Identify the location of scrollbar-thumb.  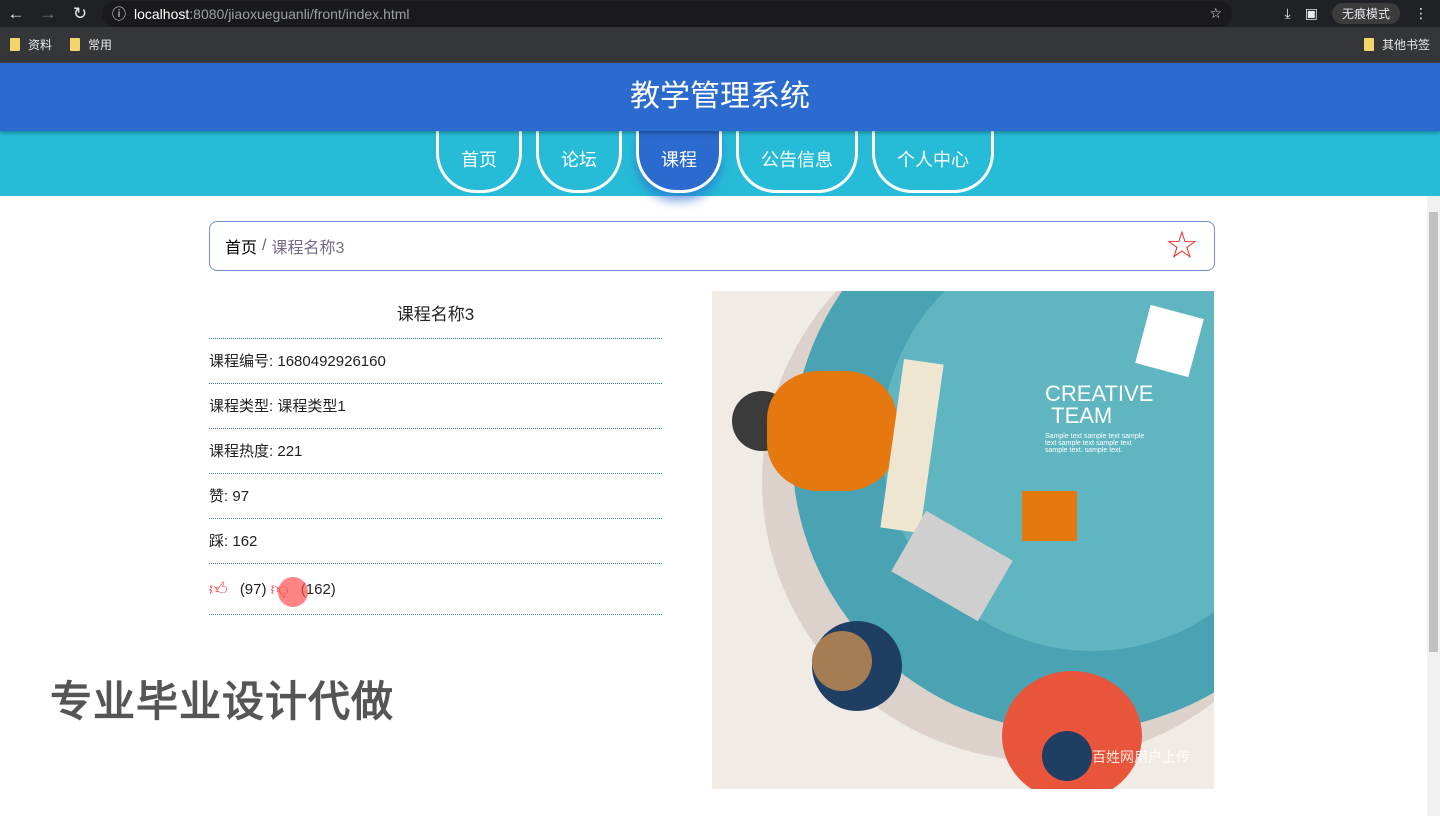
(1433, 432).